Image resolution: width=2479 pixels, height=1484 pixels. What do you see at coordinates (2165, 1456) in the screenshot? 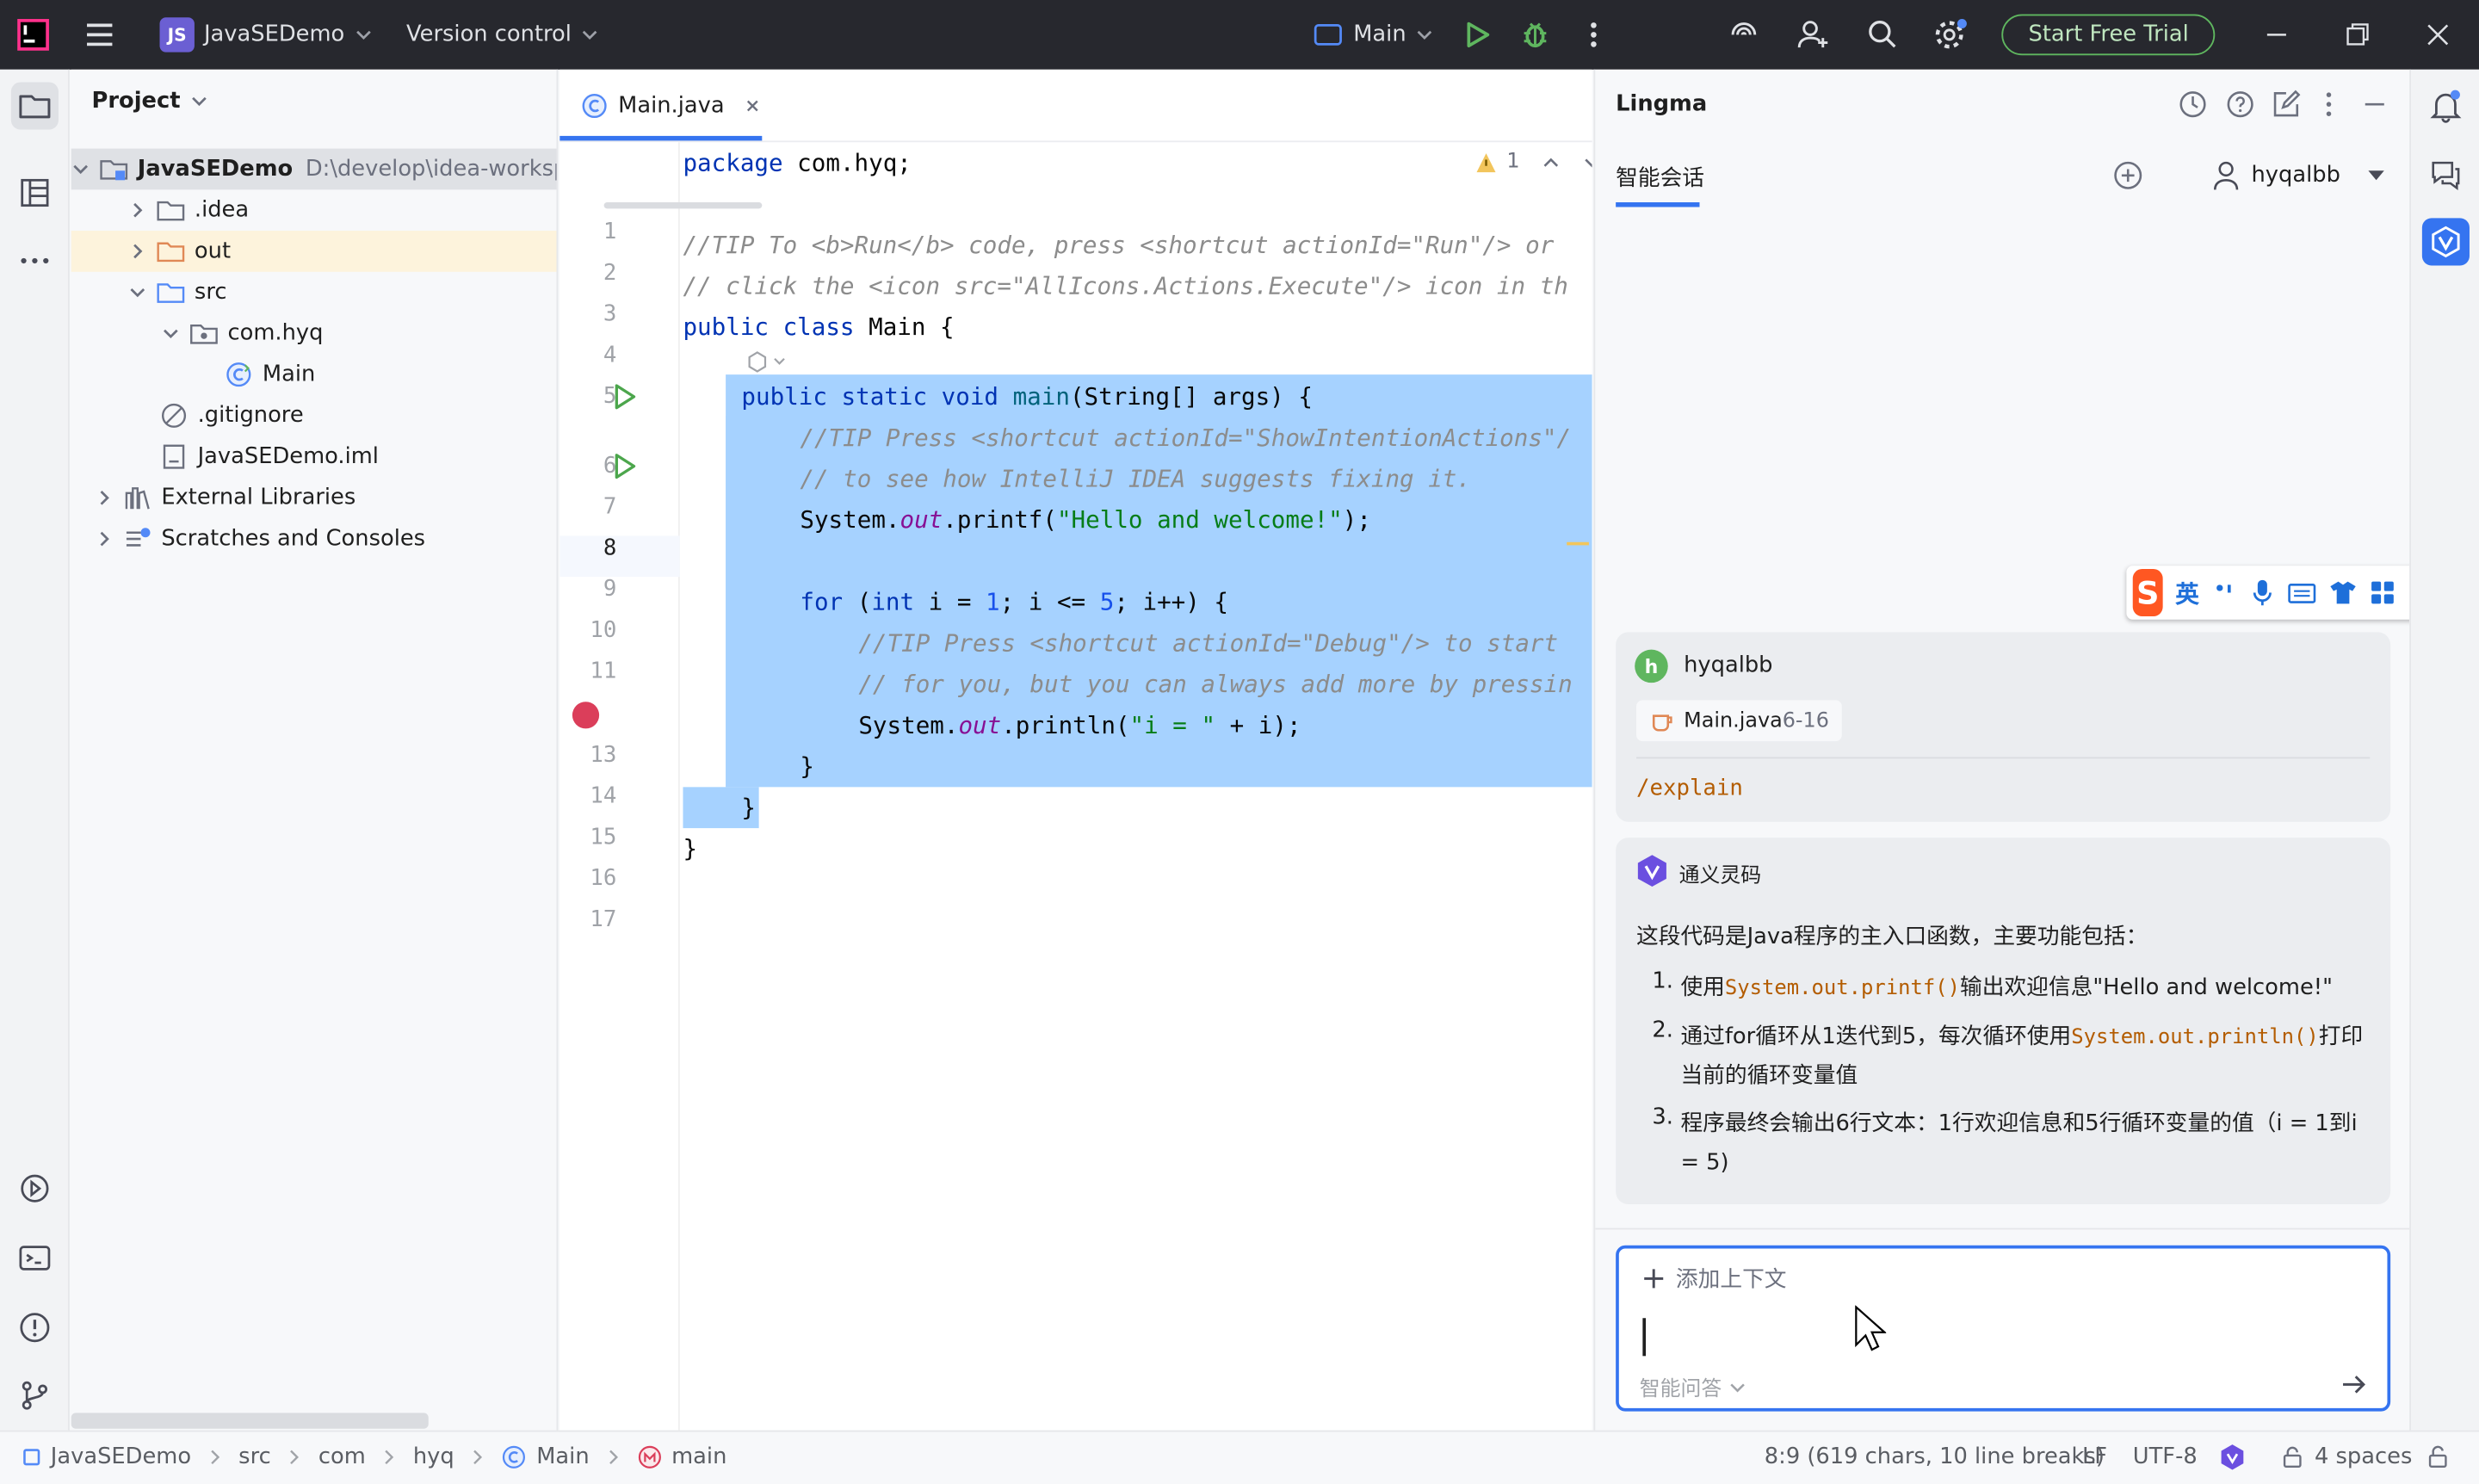
I see `file-encoding: UTF-8` at bounding box center [2165, 1456].